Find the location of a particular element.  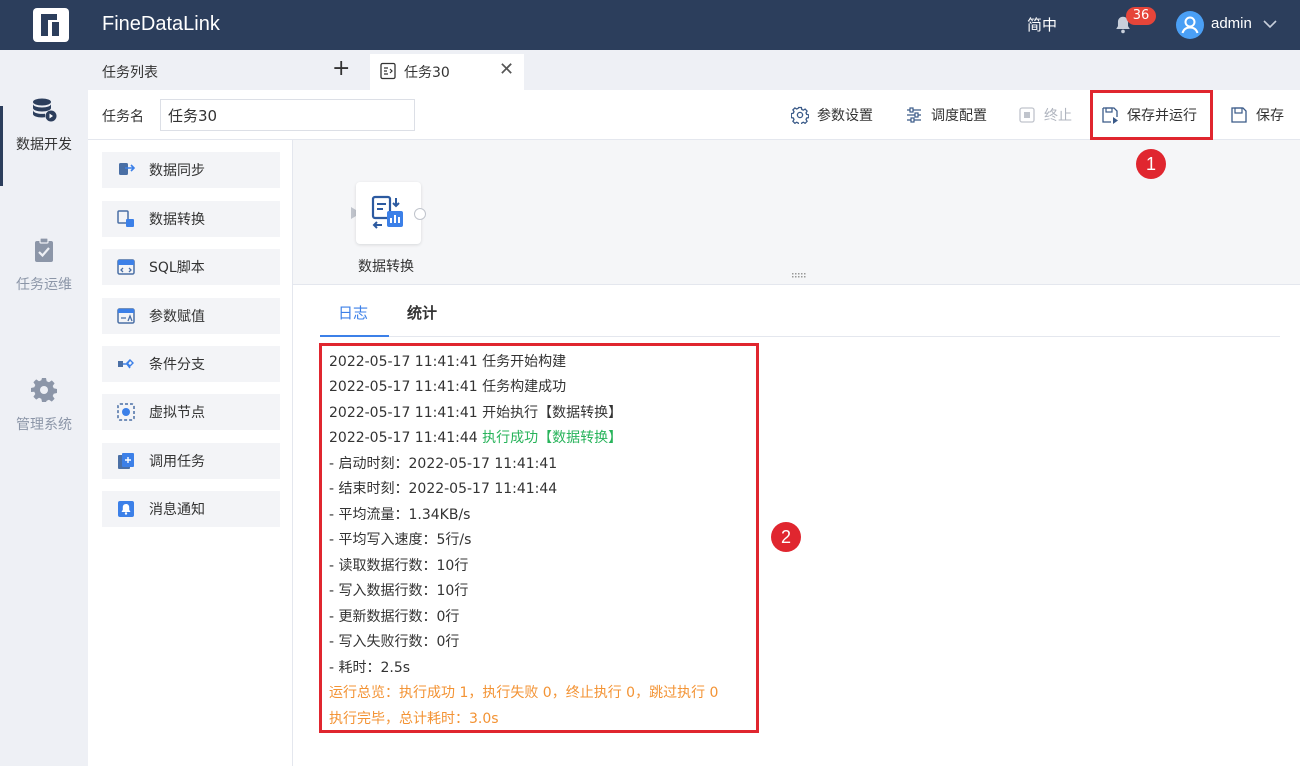

log-line: - 结束时刻：2022-05-17 11:41:44 is located at coordinates (443, 489).